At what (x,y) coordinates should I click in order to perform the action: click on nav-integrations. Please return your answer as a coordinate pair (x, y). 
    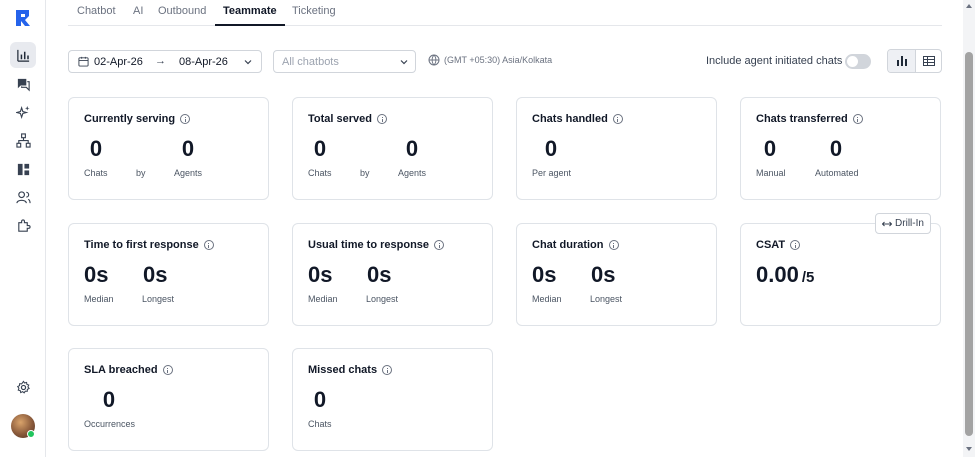
    Looking at the image, I should click on (23, 225).